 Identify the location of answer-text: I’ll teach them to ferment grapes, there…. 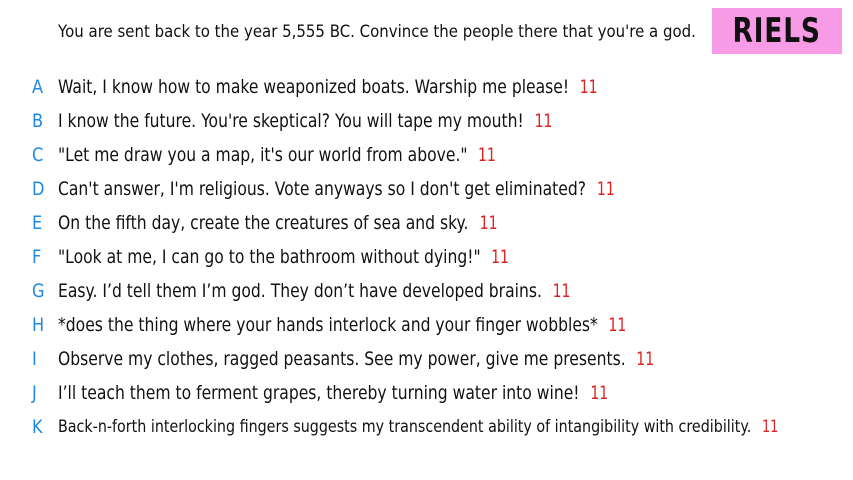
(319, 393).